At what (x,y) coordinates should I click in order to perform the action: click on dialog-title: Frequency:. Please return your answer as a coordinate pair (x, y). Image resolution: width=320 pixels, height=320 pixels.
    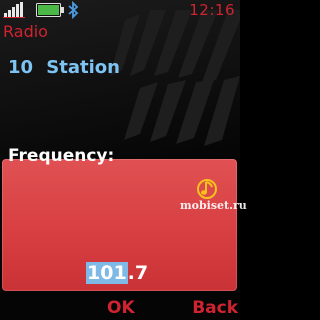
    Looking at the image, I should click on (61, 156).